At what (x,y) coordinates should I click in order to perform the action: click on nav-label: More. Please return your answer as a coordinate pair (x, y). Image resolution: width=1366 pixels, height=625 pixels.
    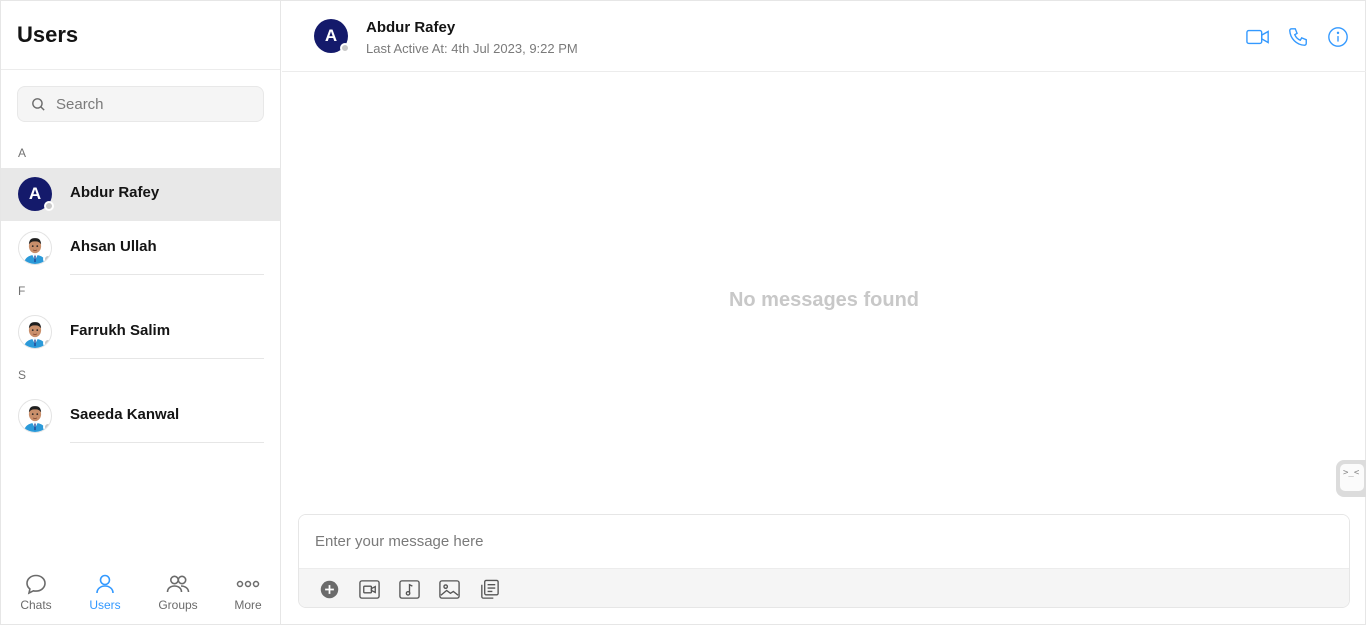
    Looking at the image, I should click on (248, 605).